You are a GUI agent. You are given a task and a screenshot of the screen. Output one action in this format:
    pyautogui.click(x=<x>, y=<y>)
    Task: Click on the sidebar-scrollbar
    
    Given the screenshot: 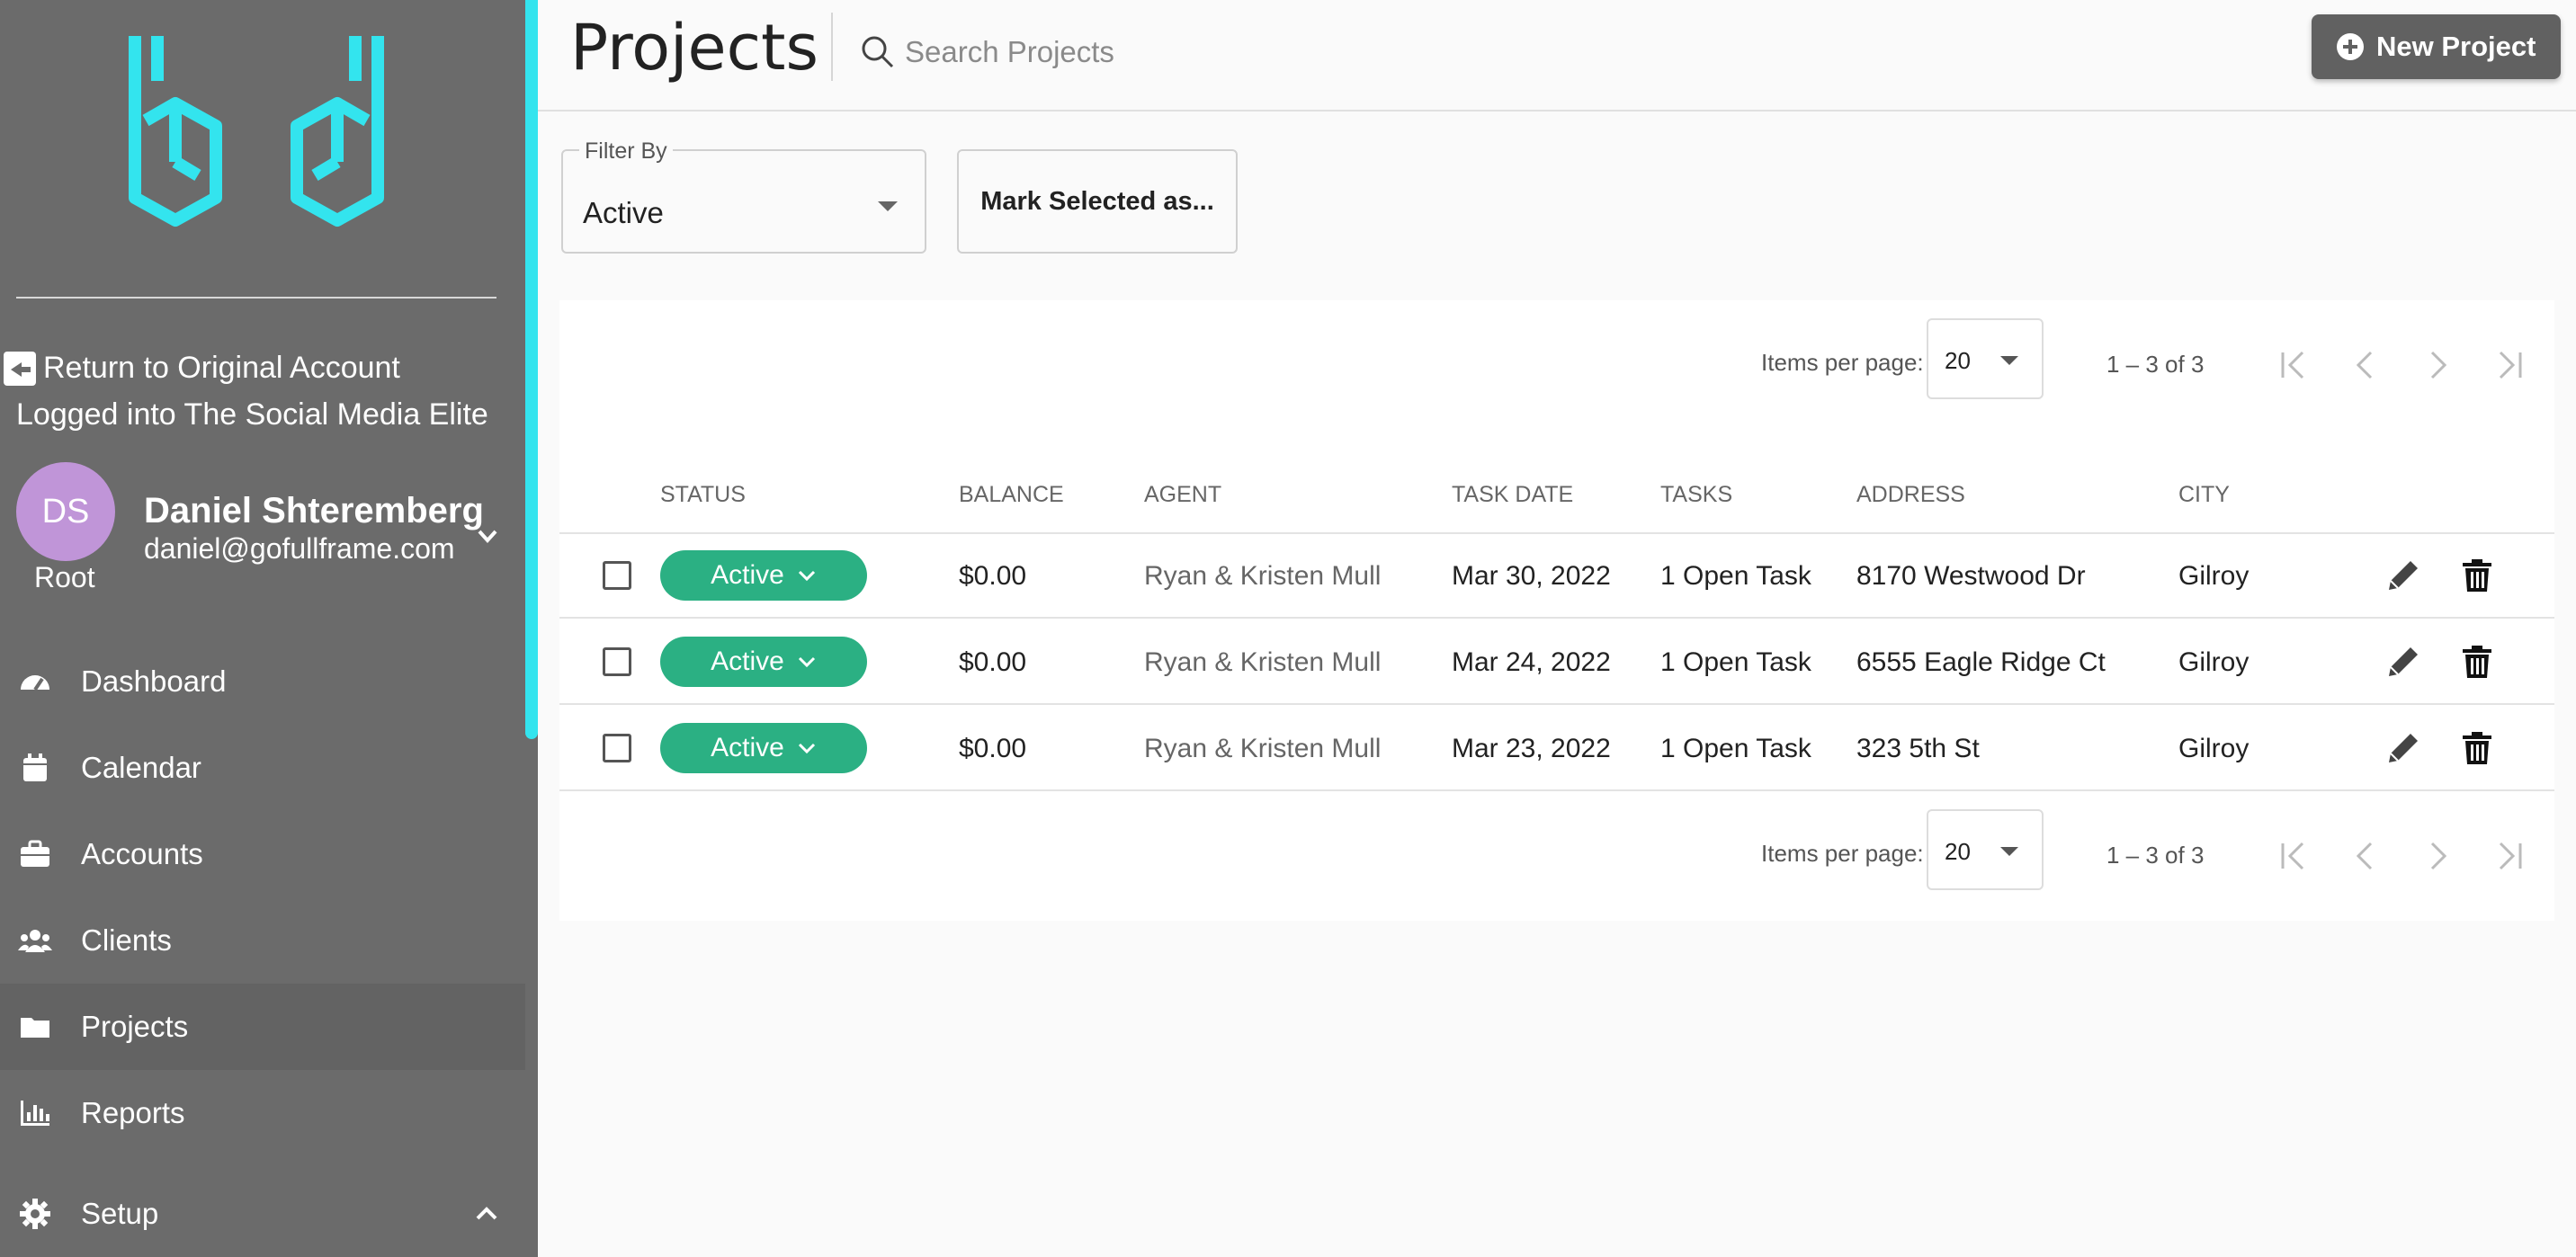 What is the action you would take?
    pyautogui.click(x=531, y=369)
    